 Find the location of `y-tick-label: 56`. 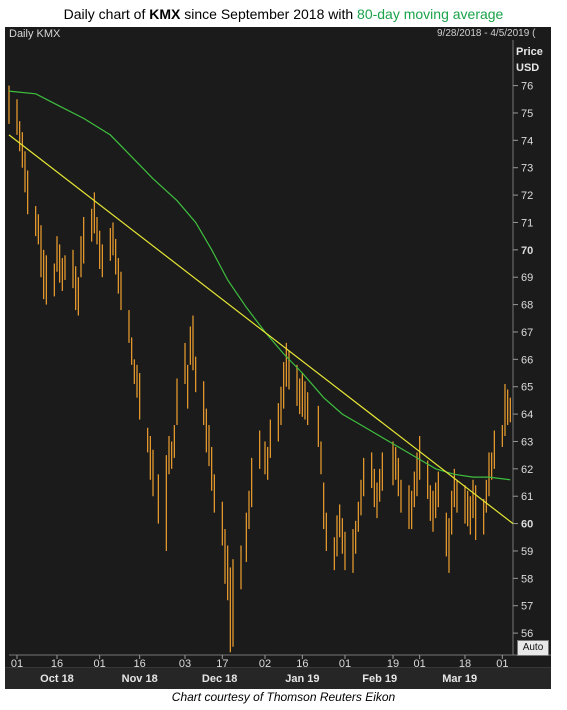

y-tick-label: 56 is located at coordinates (527, 634).